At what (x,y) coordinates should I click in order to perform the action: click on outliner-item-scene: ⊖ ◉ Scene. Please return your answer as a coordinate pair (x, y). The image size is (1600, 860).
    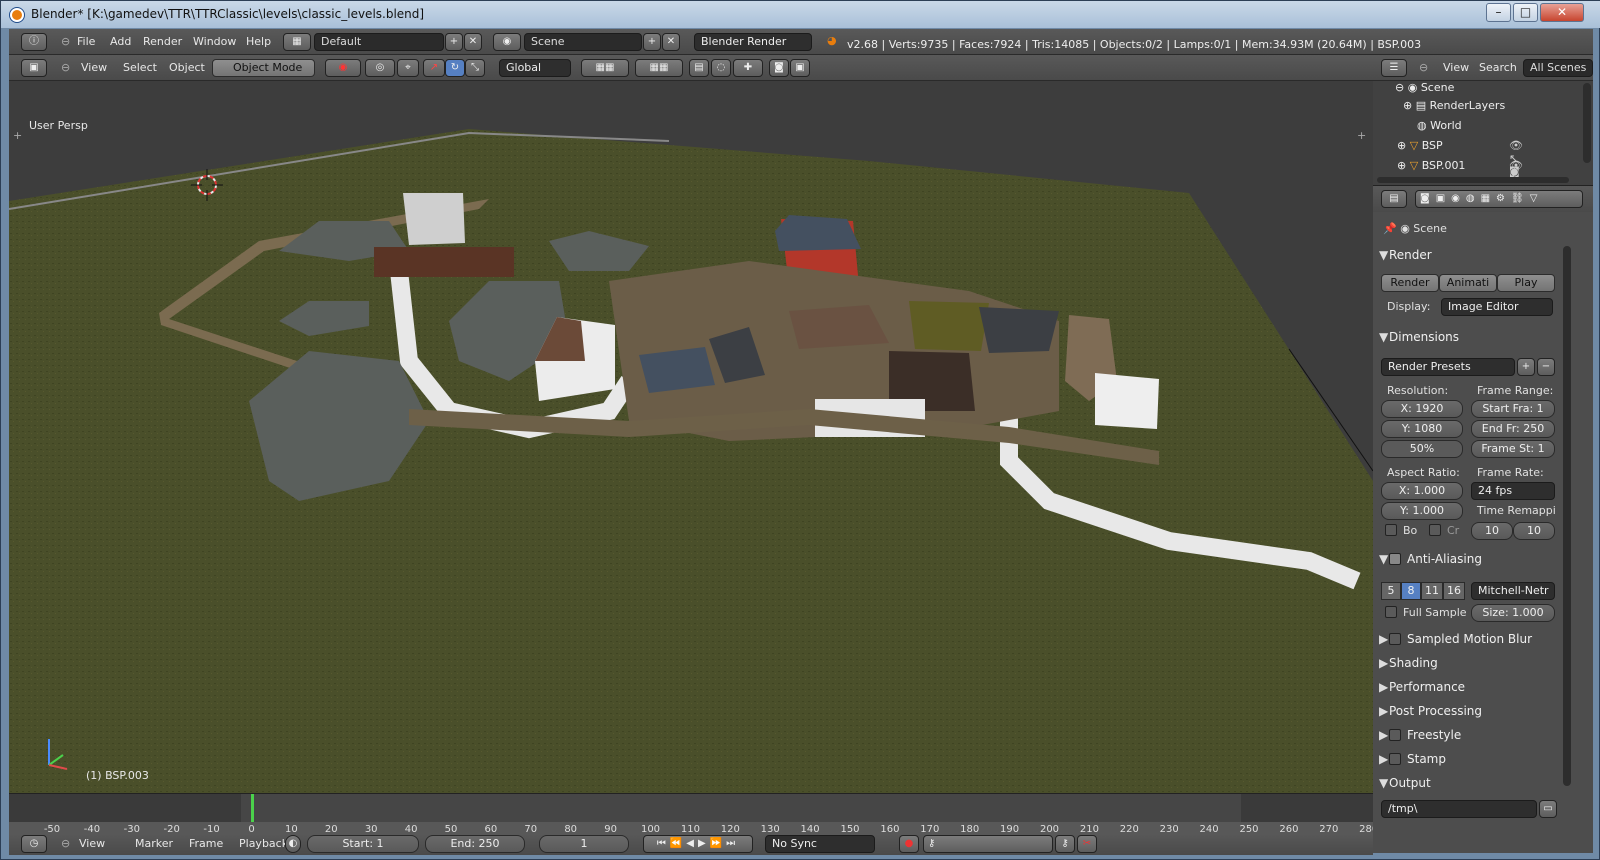
    Looking at the image, I should click on (1424, 87).